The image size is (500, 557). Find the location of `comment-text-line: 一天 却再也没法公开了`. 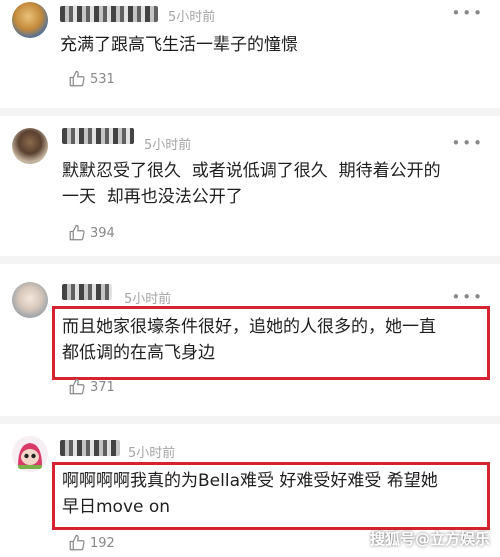

comment-text-line: 一天 却再也没法公开了 is located at coordinates (152, 197).